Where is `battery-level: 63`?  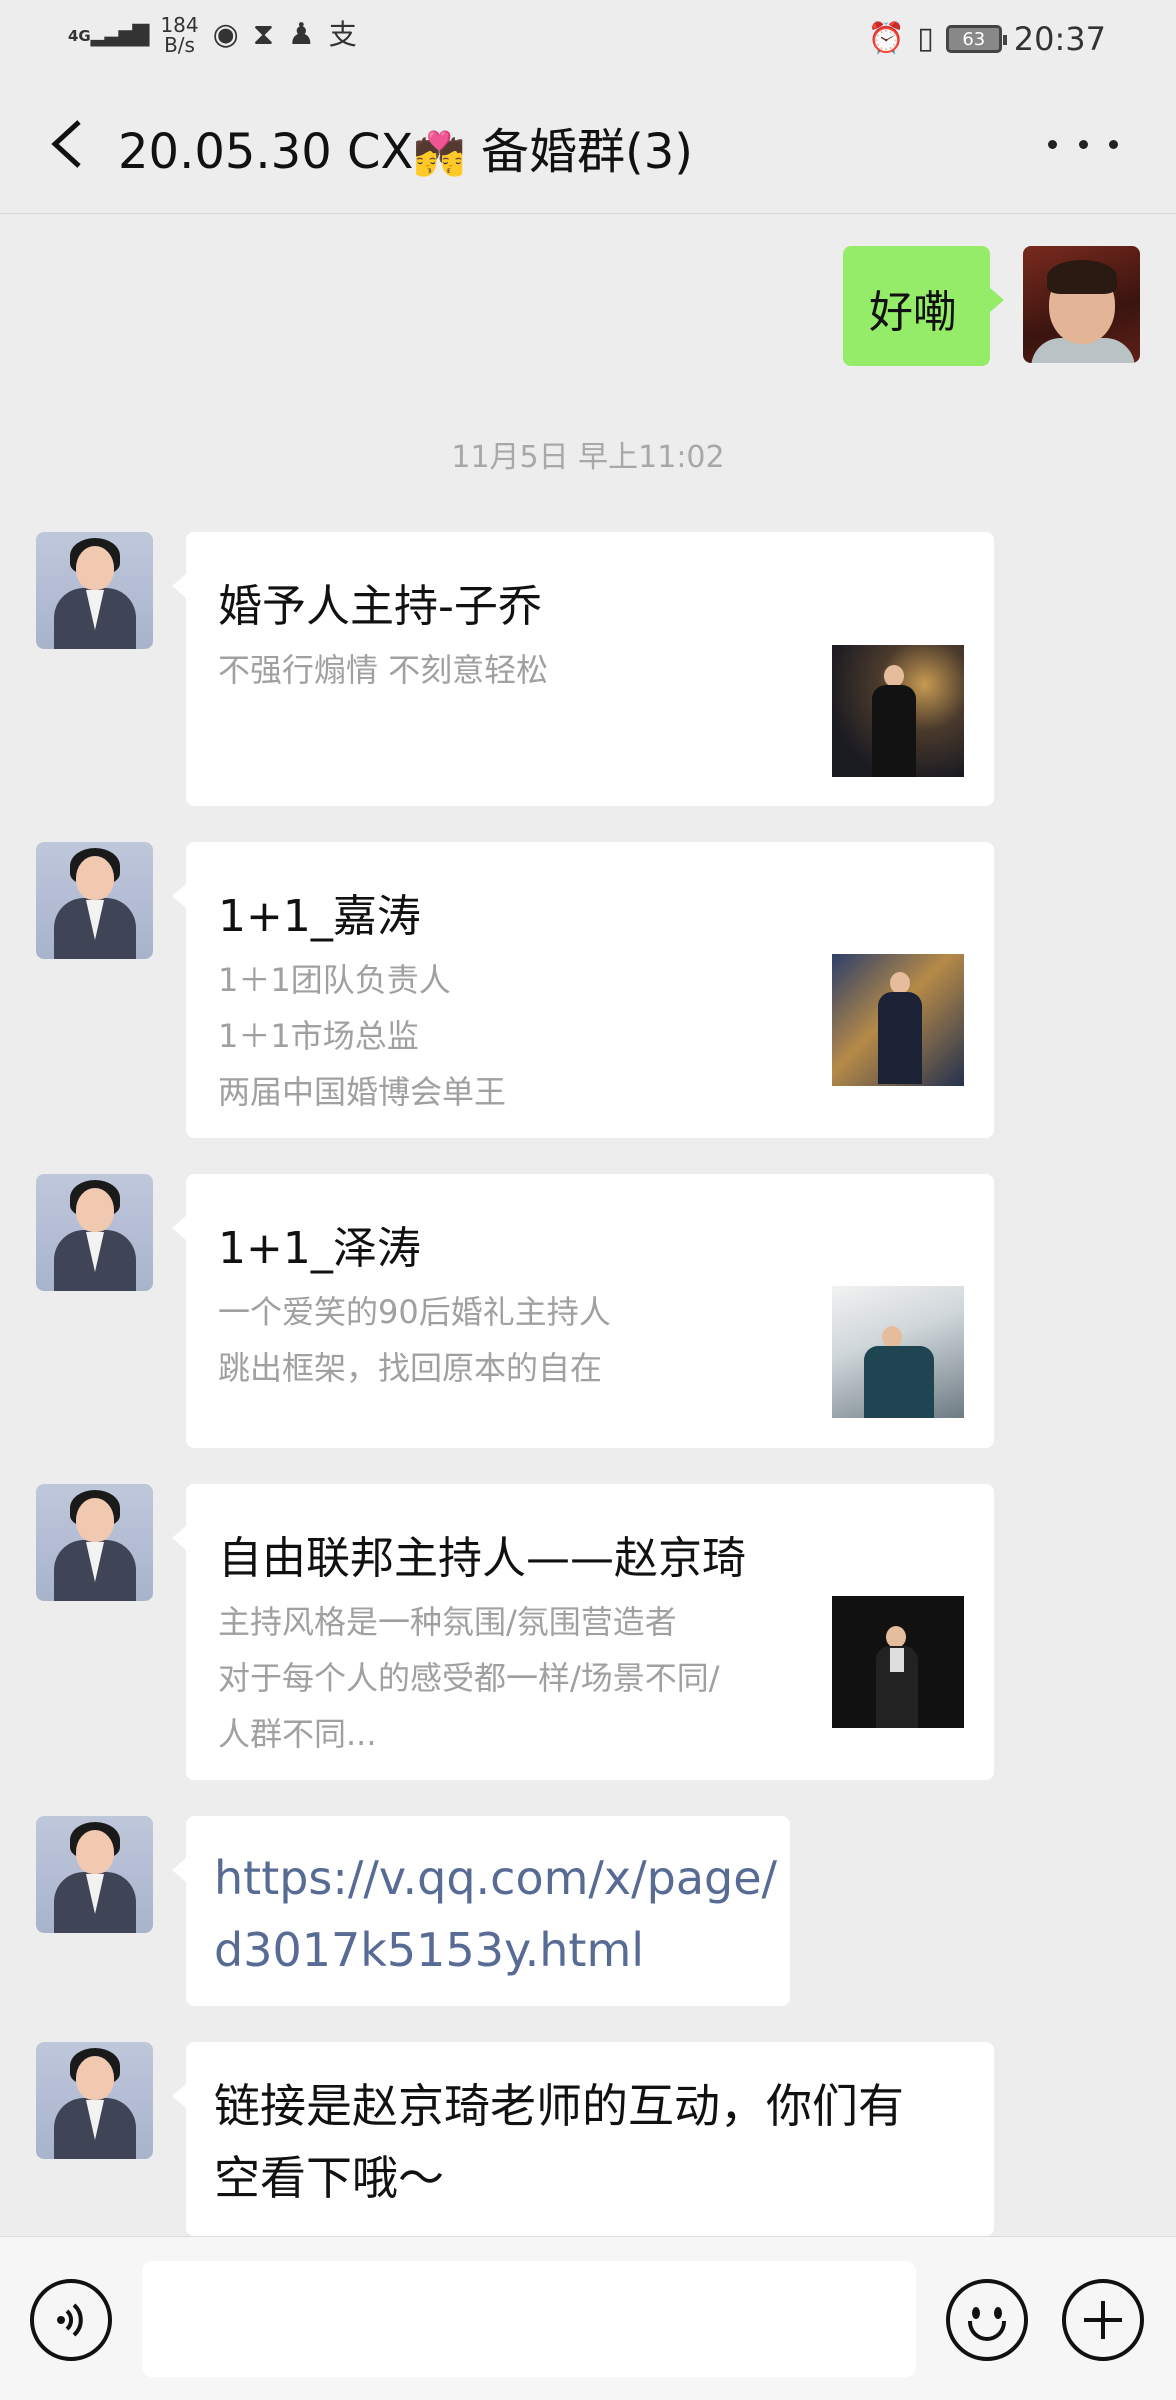 battery-level: 63 is located at coordinates (974, 39).